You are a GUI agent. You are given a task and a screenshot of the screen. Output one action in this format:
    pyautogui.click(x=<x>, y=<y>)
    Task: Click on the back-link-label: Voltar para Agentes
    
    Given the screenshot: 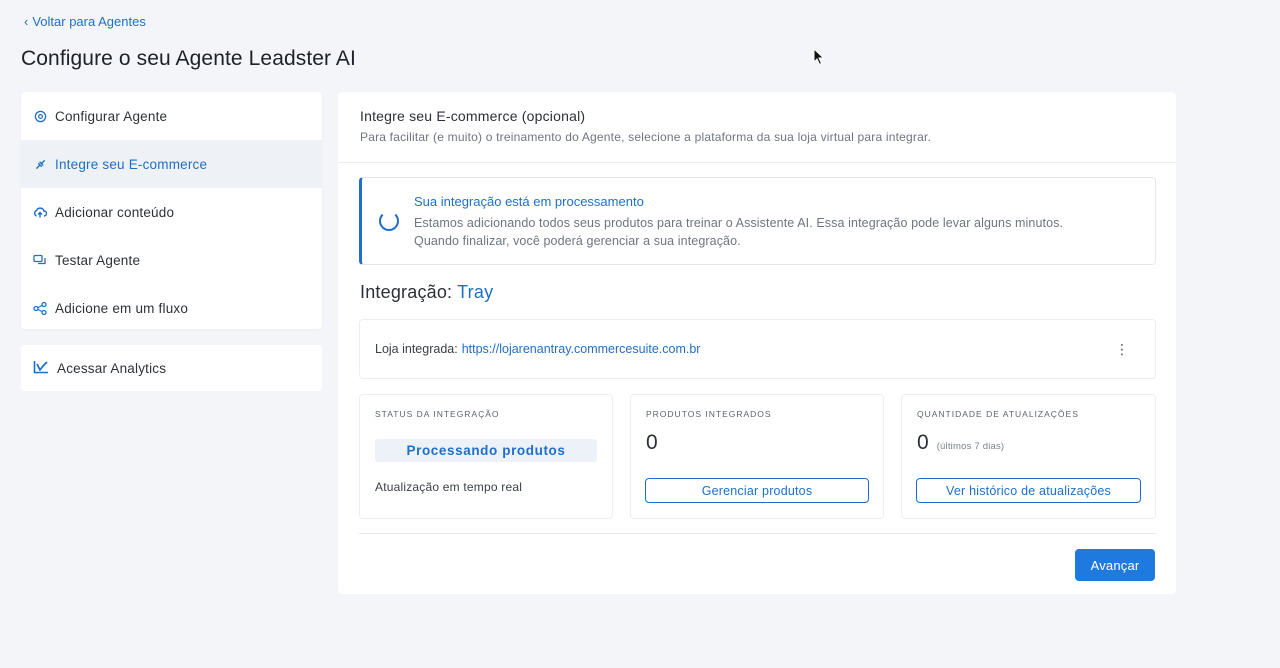 What is the action you would take?
    pyautogui.click(x=89, y=21)
    